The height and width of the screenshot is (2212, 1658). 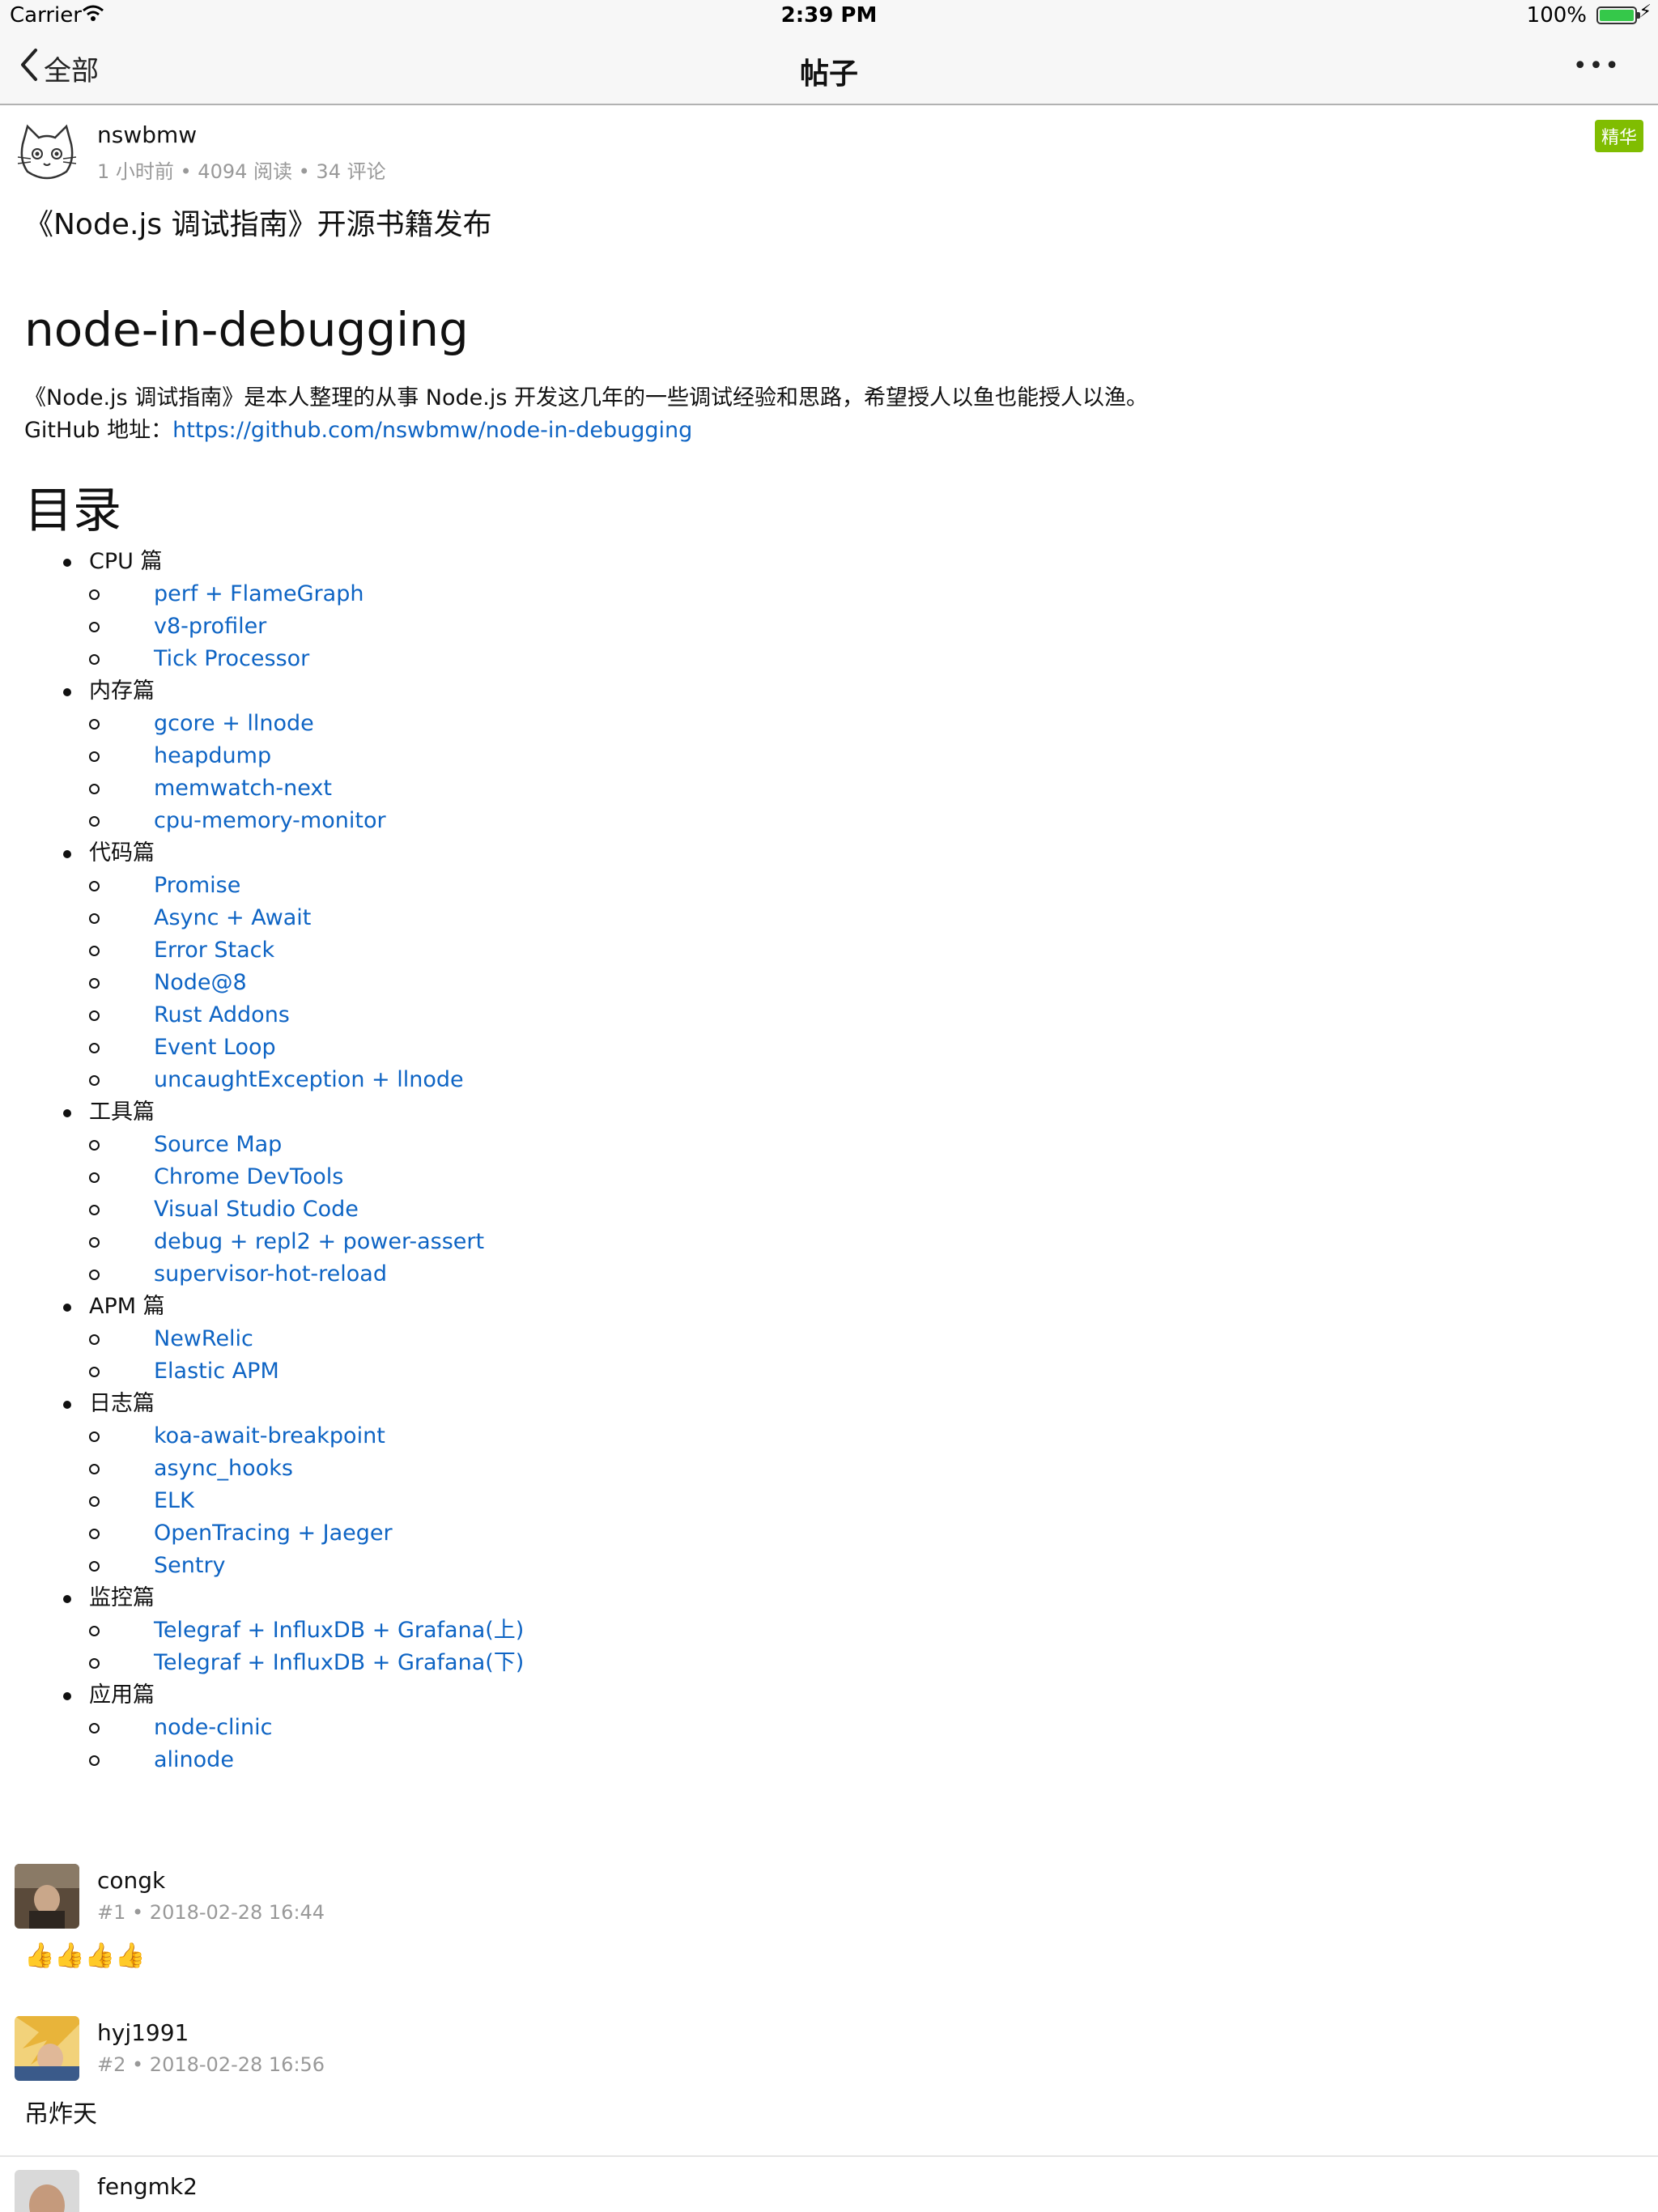 I want to click on toc-section-label: CPU 篇, so click(x=126, y=561).